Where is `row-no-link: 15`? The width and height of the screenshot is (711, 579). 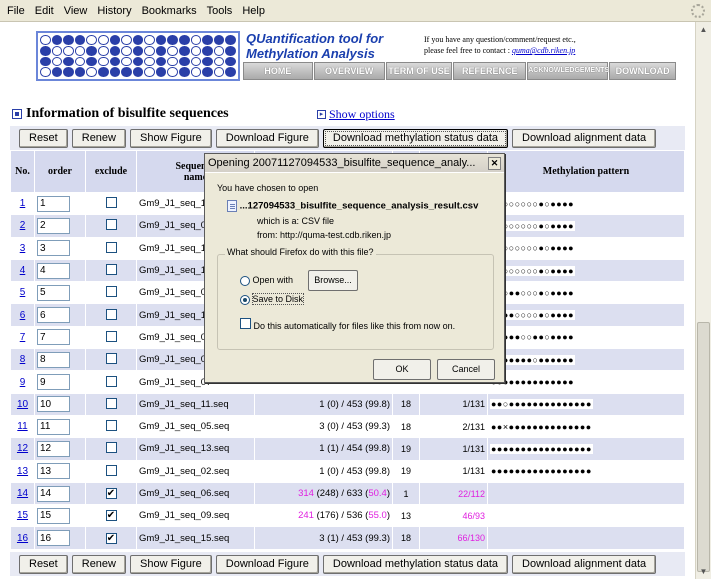 row-no-link: 15 is located at coordinates (22, 516).